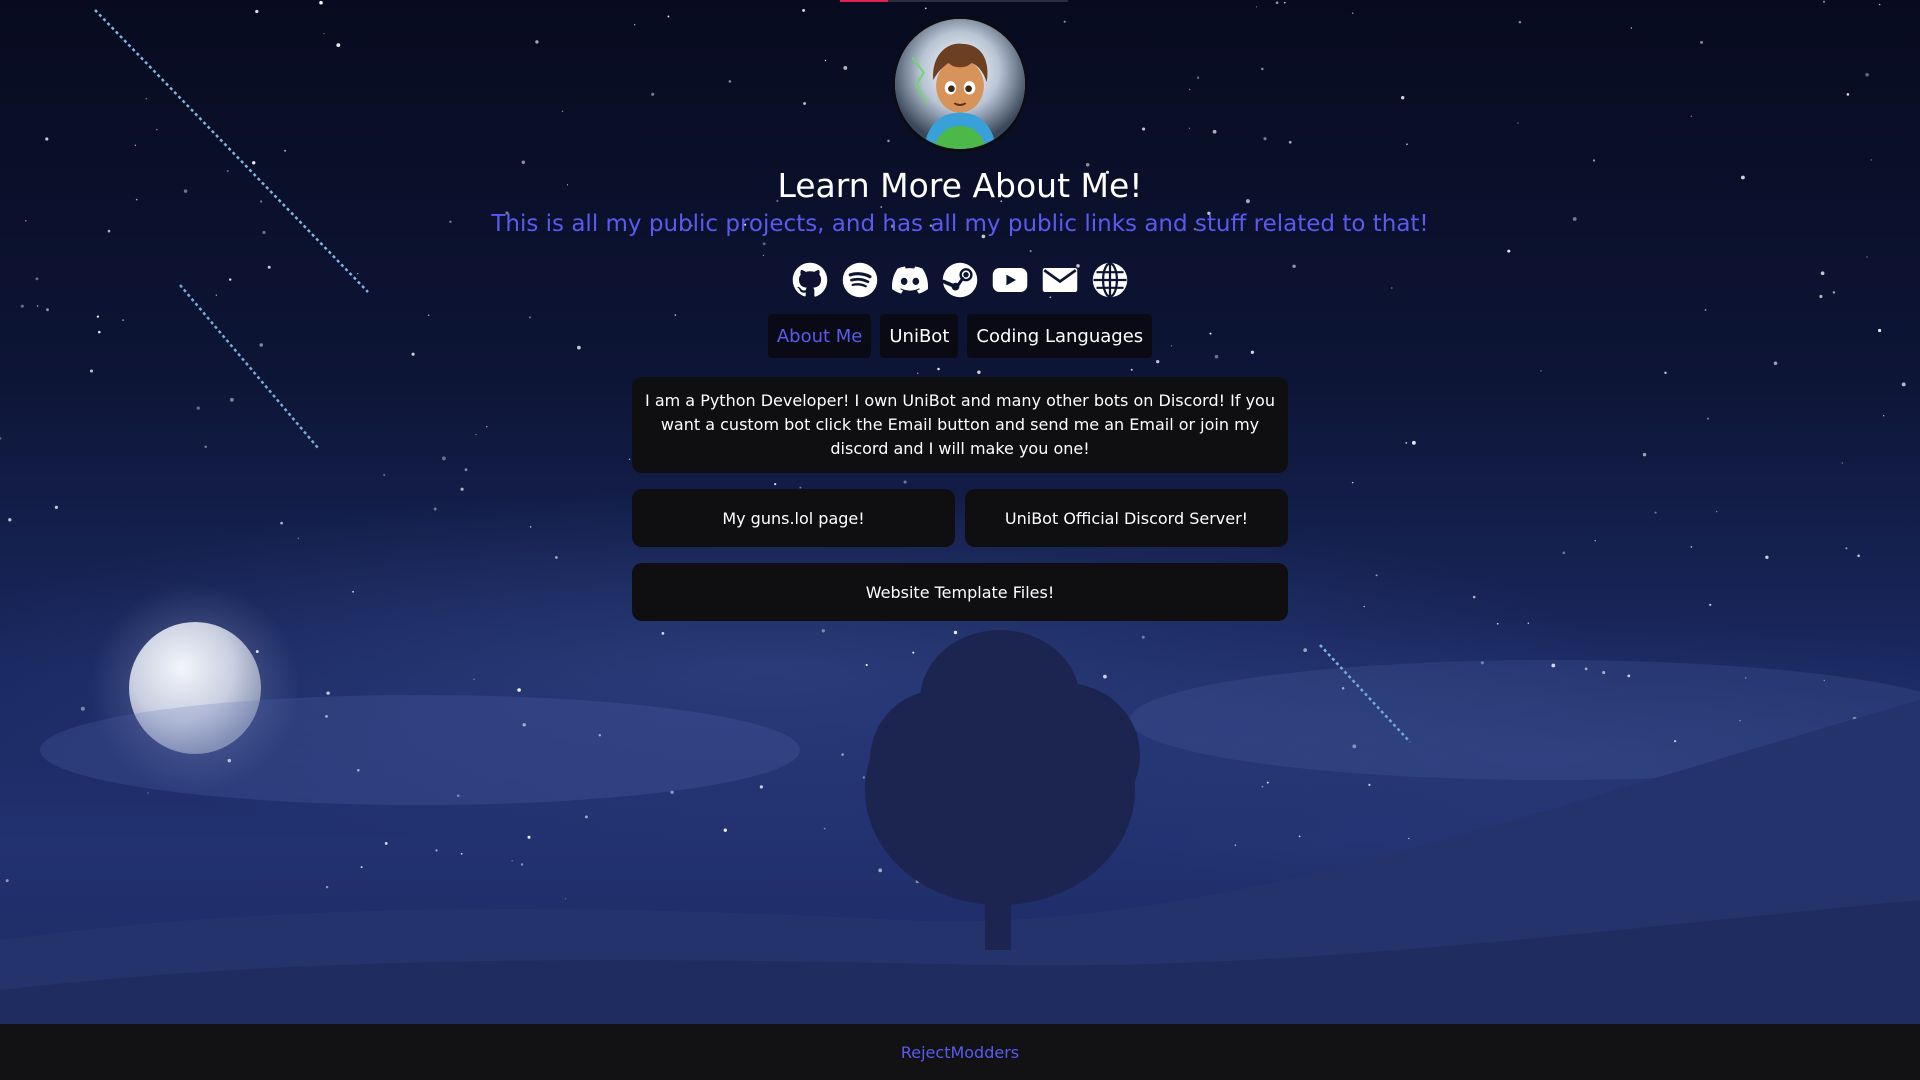 The image size is (1920, 1080). I want to click on steam-link, so click(960, 280).